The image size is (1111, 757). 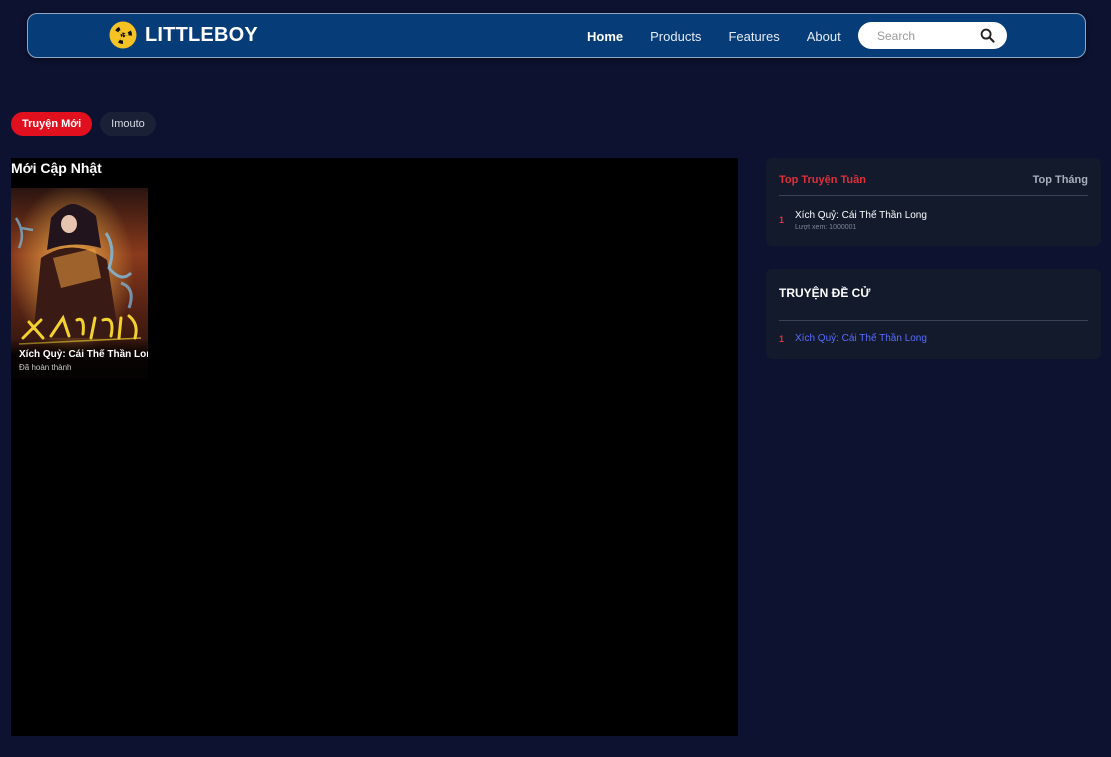 What do you see at coordinates (933, 303) in the screenshot?
I see `recommended-title: TRUYỆN ĐỀ CỬ` at bounding box center [933, 303].